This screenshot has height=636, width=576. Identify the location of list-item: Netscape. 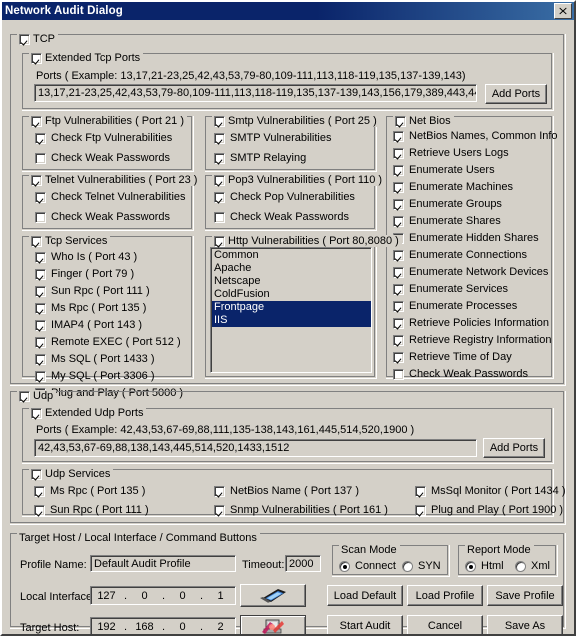
(291, 281).